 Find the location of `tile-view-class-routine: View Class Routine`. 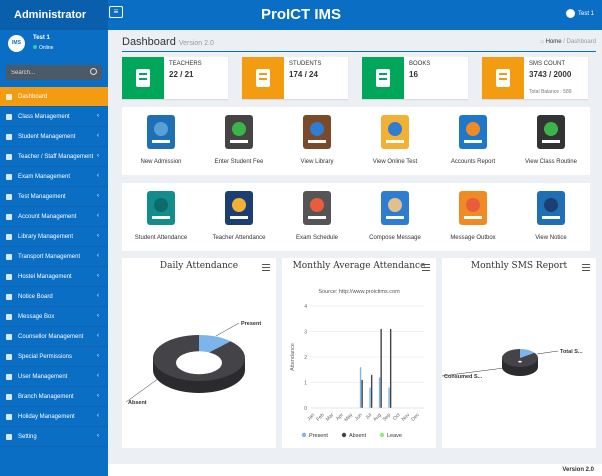

tile-view-class-routine: View Class Routine is located at coordinates (551, 141).